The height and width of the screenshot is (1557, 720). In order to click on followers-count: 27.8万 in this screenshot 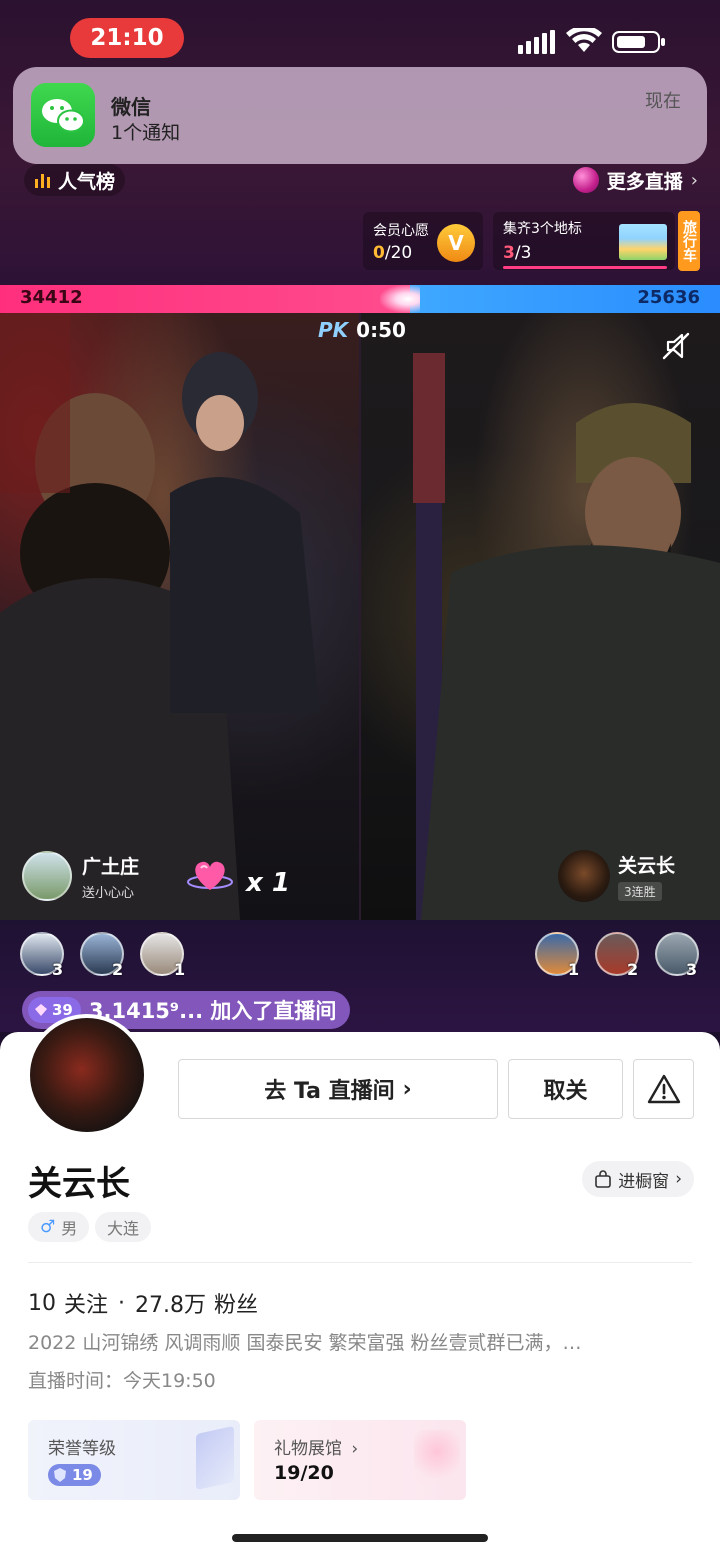, I will do `click(171, 1305)`.